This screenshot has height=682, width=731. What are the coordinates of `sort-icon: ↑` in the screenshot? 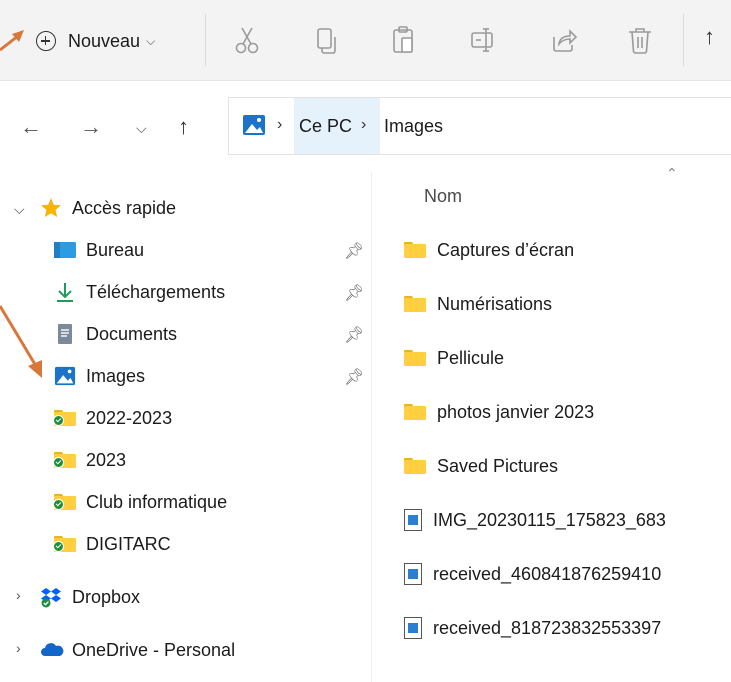 It's located at (709, 37).